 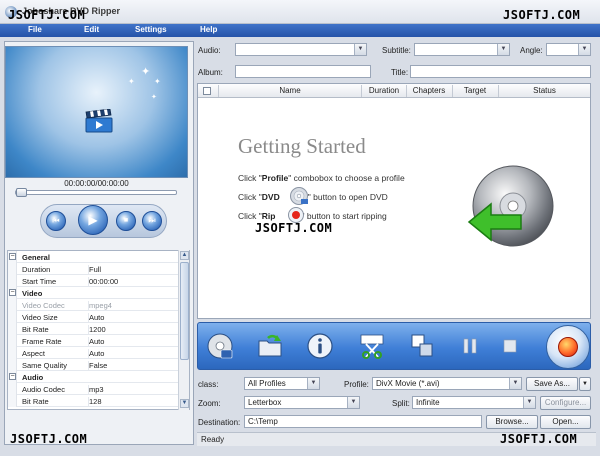 What do you see at coordinates (312, 216) in the screenshot?
I see `hint-rip: Click "Rip " button to start ripping` at bounding box center [312, 216].